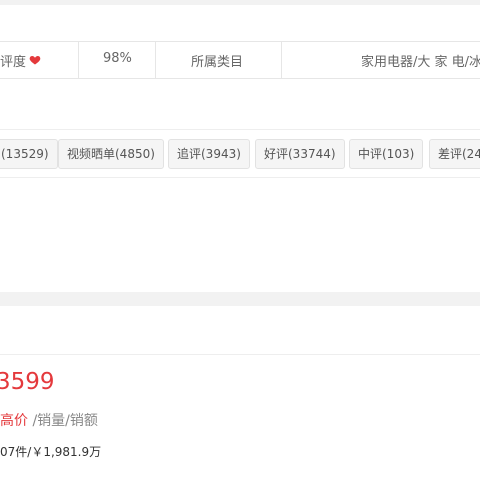  What do you see at coordinates (35, 60) in the screenshot?
I see `heart-icon` at bounding box center [35, 60].